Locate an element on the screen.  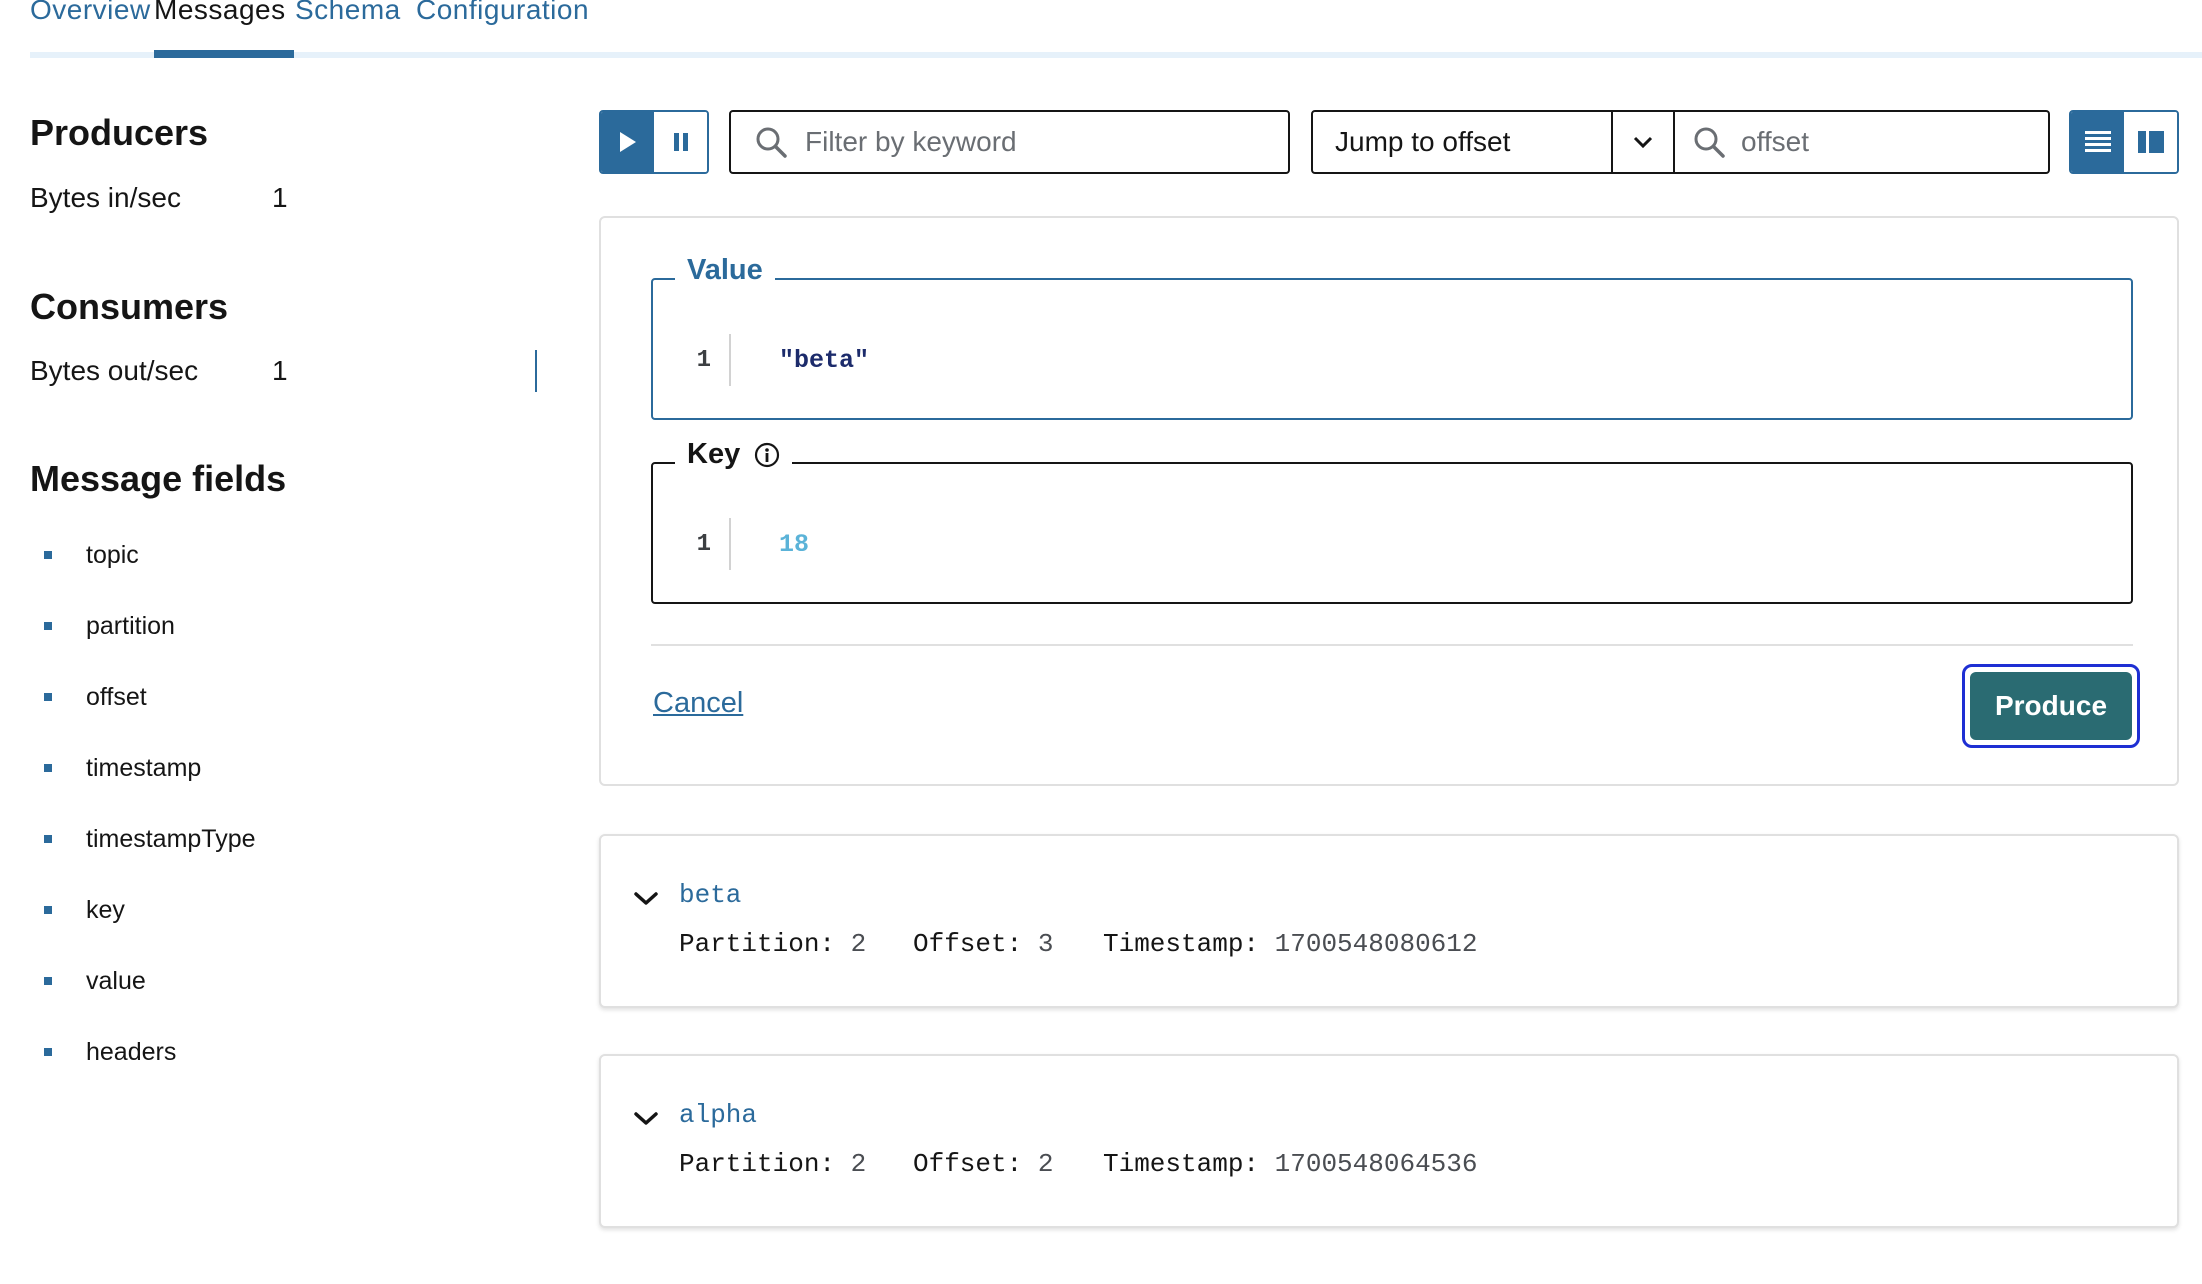
consumers-title: Consumers is located at coordinates (129, 306).